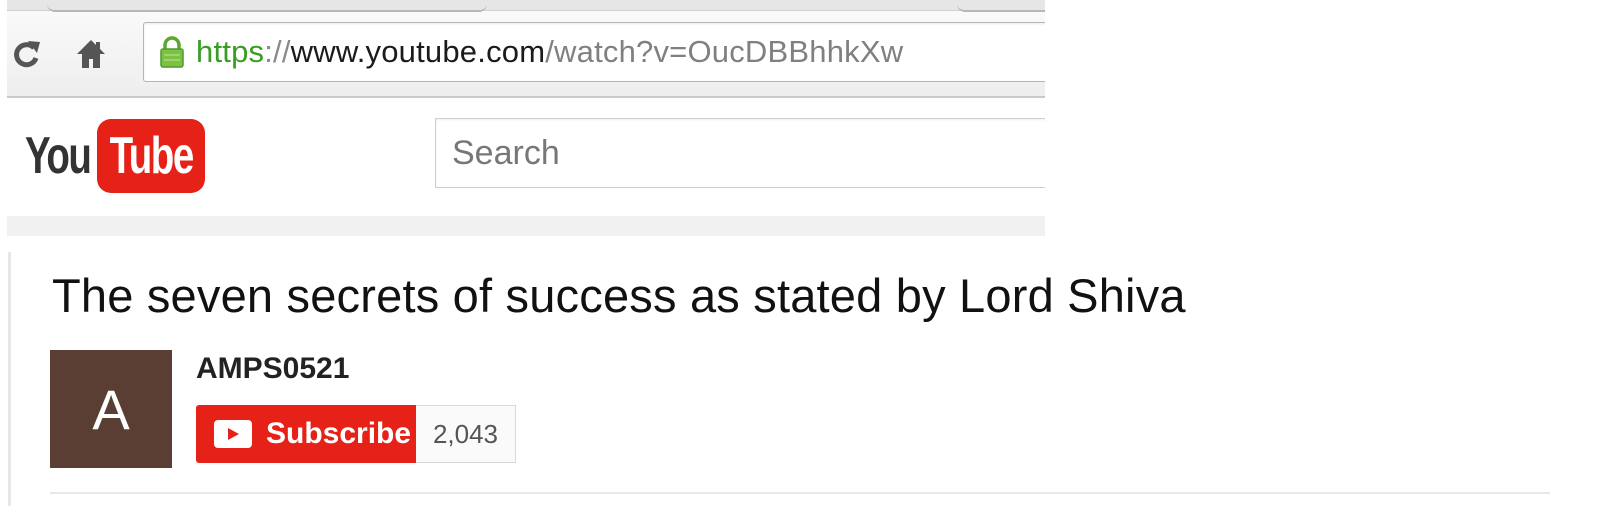  Describe the element at coordinates (724, 51) in the screenshot. I see `url-path: /watch?v=OucDBBhhkXw` at that location.